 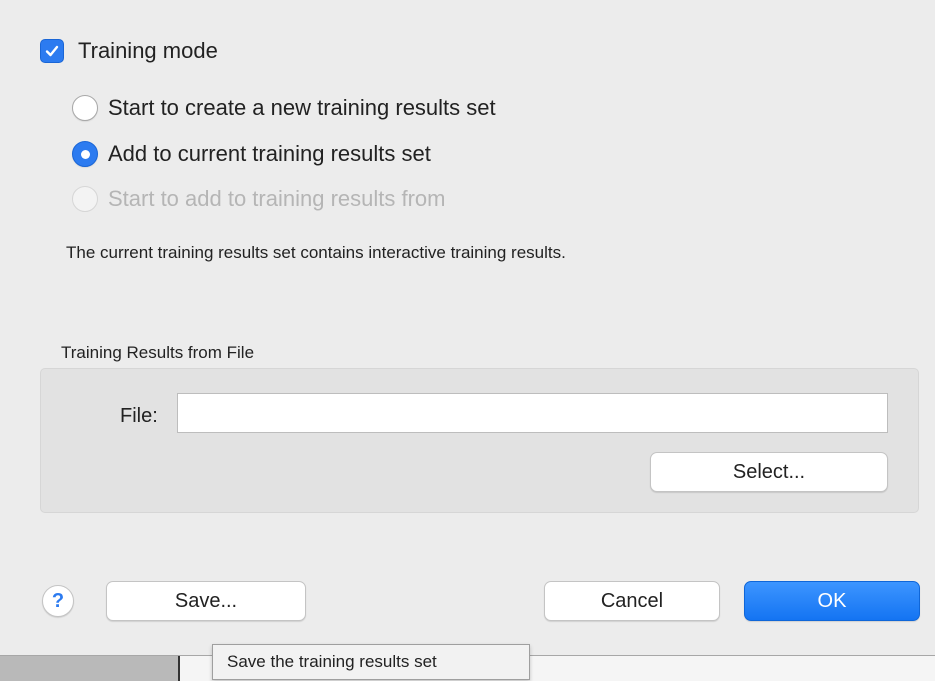 I want to click on checkmark-icon, so click(x=52, y=51).